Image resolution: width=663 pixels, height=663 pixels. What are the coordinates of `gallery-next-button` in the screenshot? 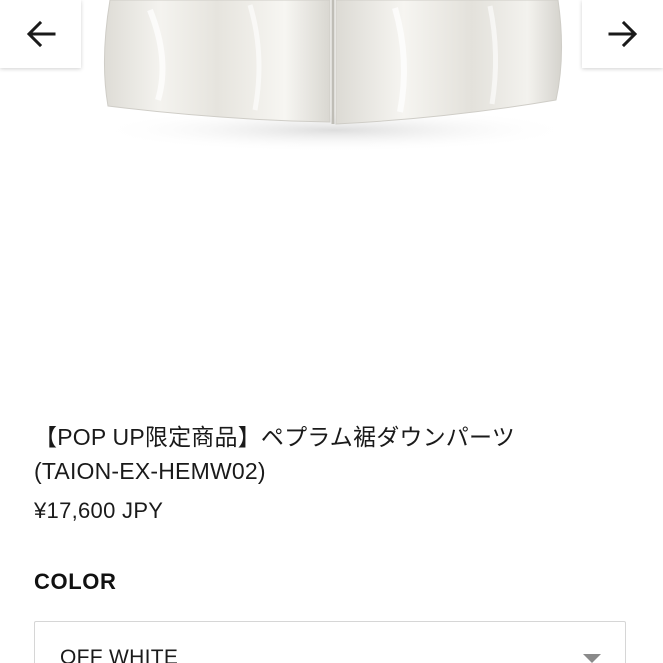 It's located at (622, 34).